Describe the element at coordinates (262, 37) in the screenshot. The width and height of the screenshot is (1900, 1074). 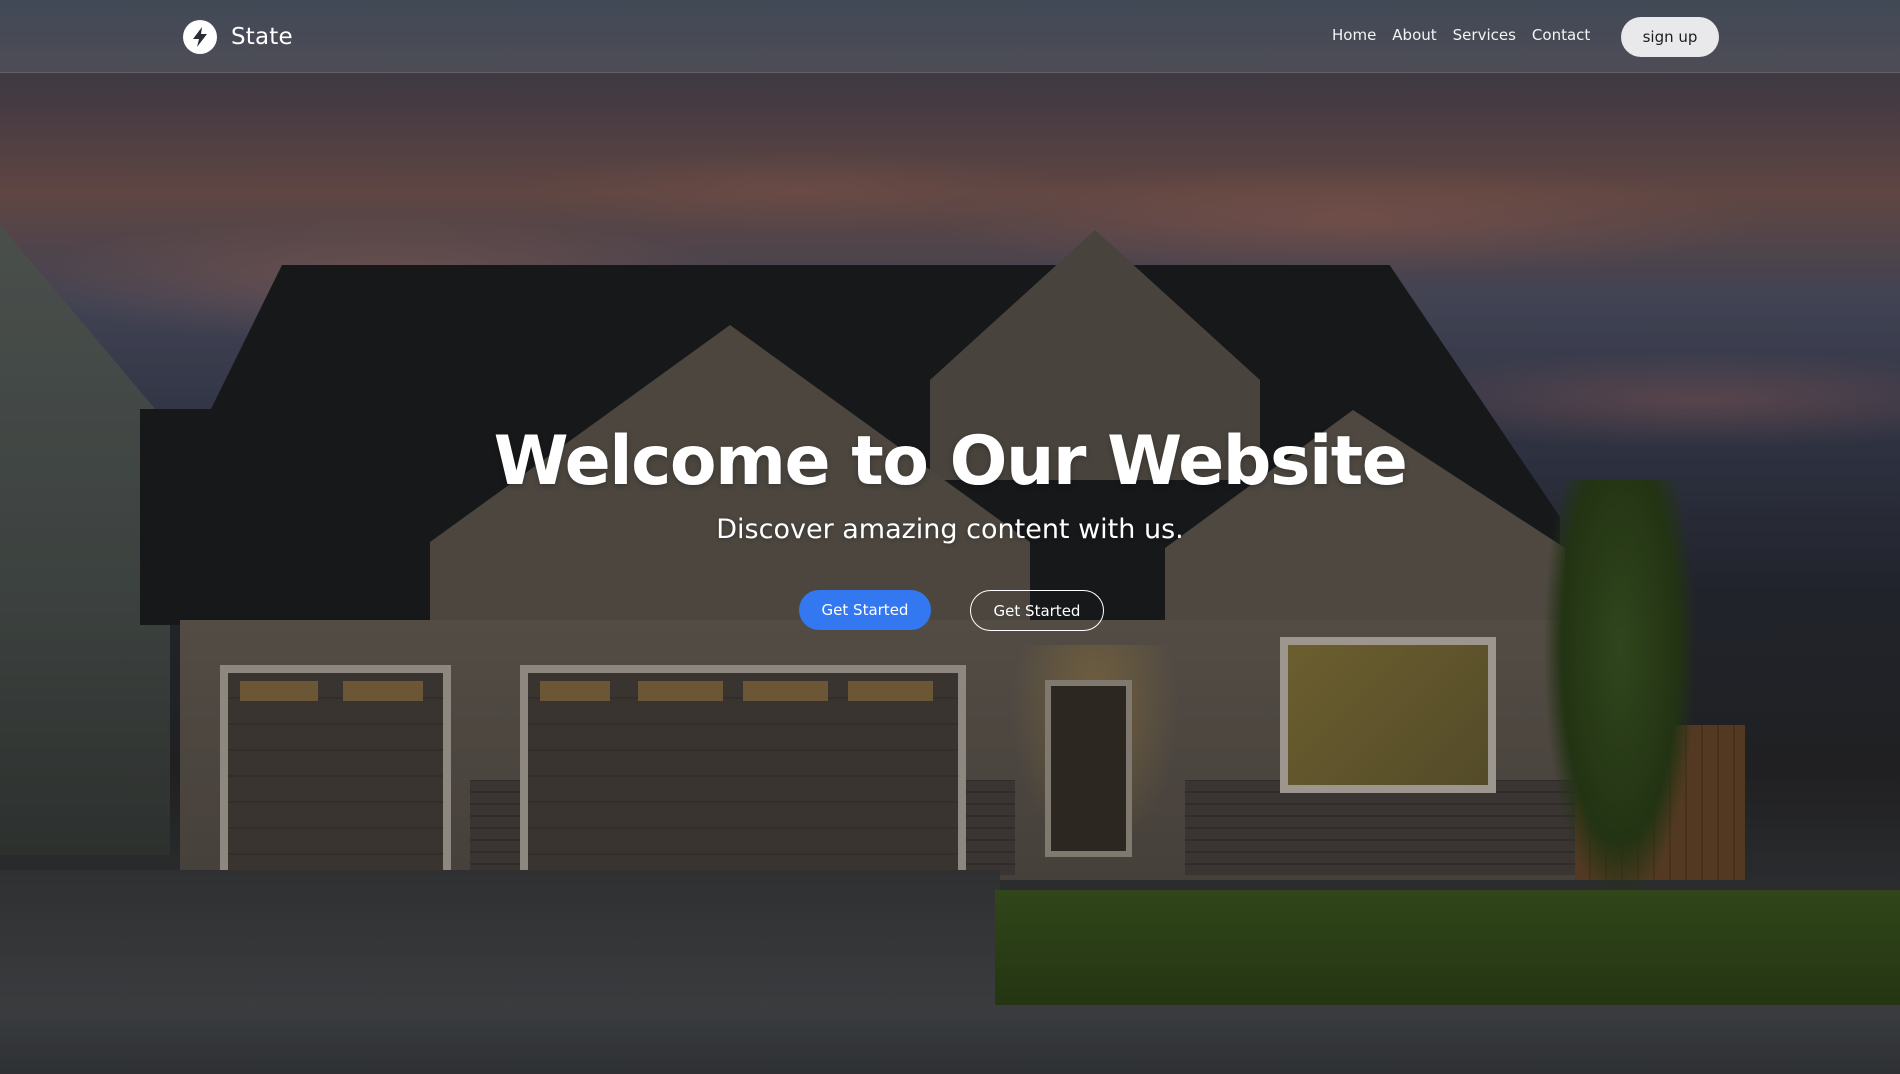
I see `brand-name: State` at that location.